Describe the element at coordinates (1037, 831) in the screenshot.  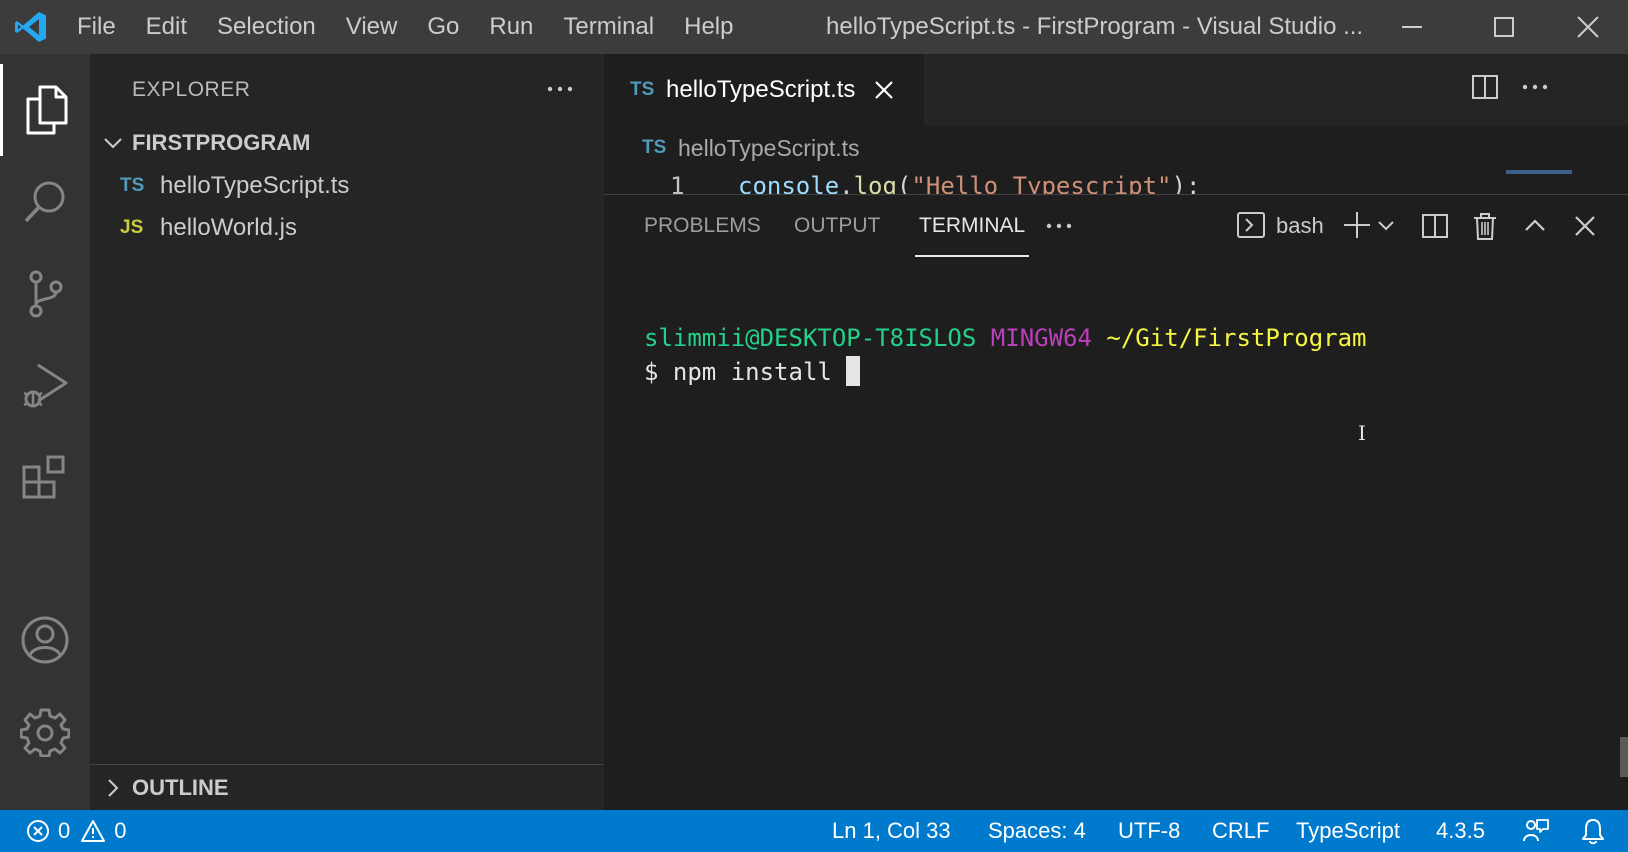
I see `indentation-status: Spaces: 4` at that location.